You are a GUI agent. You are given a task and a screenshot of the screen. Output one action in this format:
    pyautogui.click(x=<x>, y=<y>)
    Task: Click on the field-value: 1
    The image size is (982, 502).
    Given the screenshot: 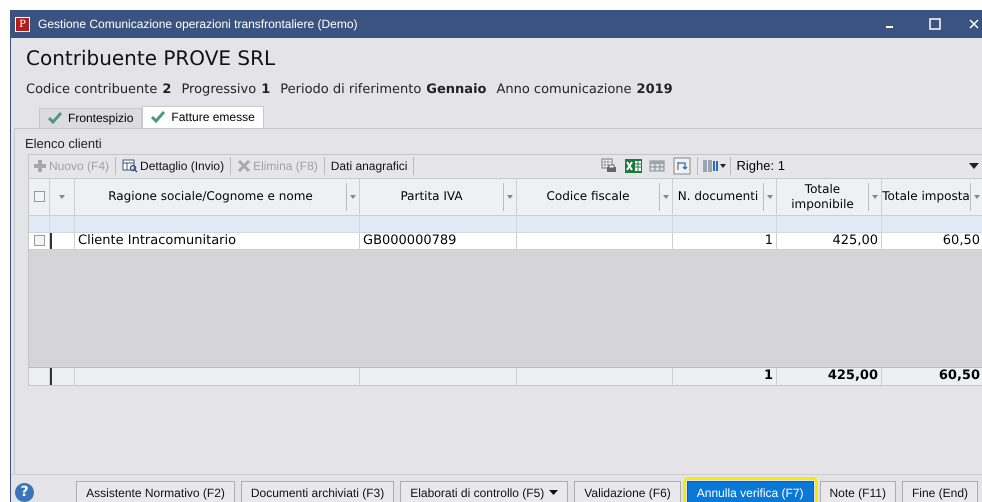 What is the action you would take?
    pyautogui.click(x=265, y=90)
    